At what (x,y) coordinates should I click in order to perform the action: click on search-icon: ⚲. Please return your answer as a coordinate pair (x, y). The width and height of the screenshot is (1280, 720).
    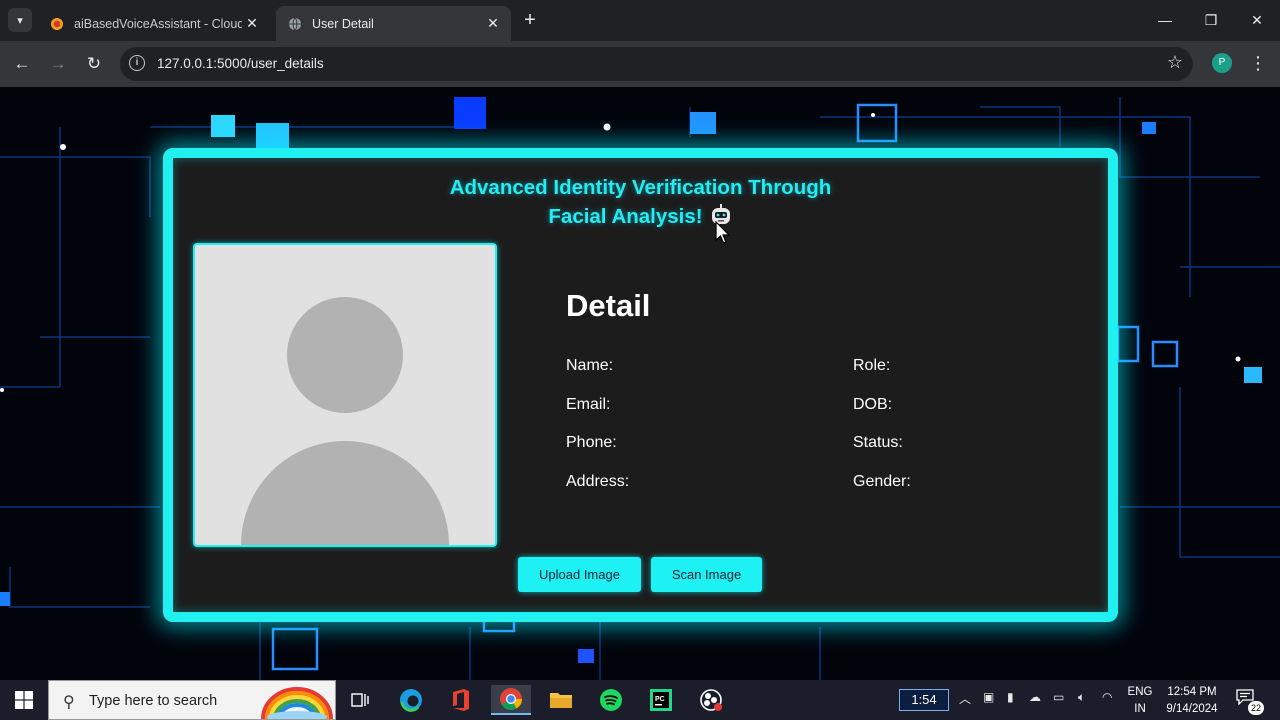
    Looking at the image, I should click on (69, 702).